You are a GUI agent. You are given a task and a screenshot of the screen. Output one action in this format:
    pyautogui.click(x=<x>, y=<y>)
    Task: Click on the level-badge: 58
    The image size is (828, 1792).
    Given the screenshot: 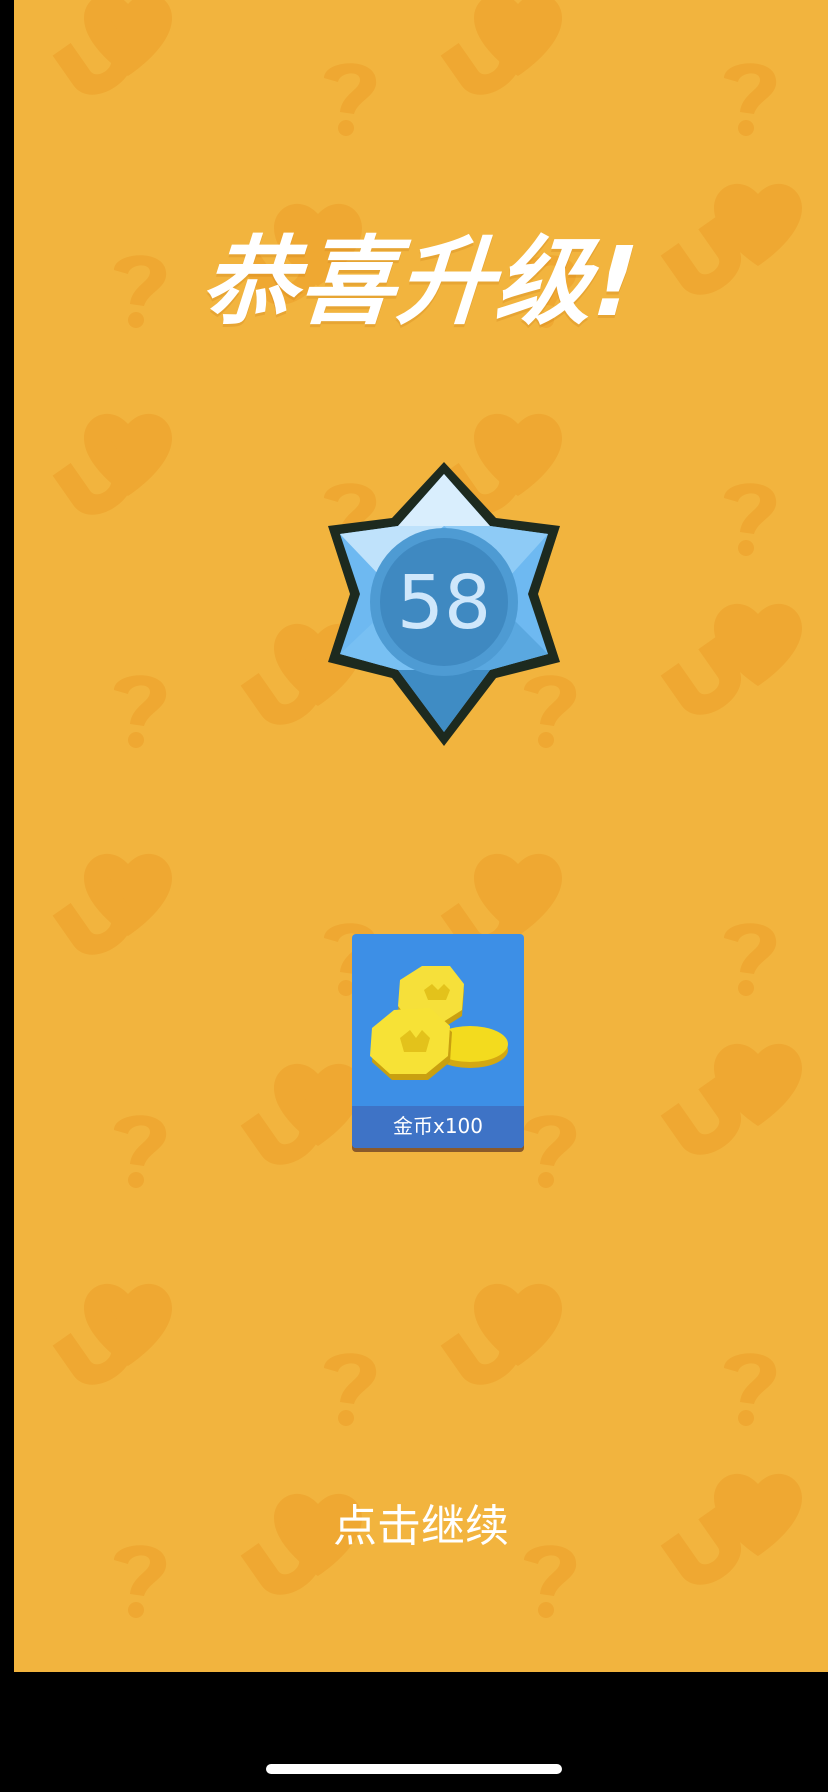 What is the action you would take?
    pyautogui.click(x=444, y=604)
    